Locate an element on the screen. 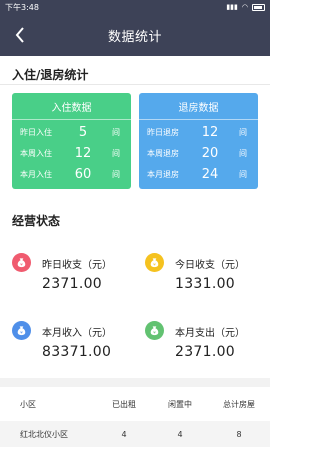 The width and height of the screenshot is (320, 450). stat-value: 83371.00 is located at coordinates (77, 352).